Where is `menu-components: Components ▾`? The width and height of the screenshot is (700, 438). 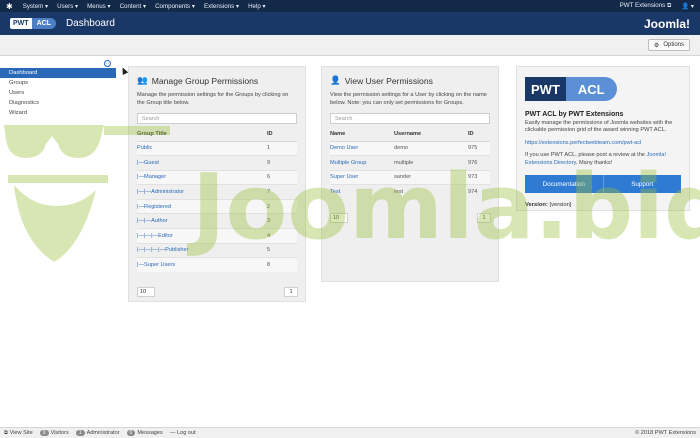
menu-components: Components ▾ is located at coordinates (175, 6).